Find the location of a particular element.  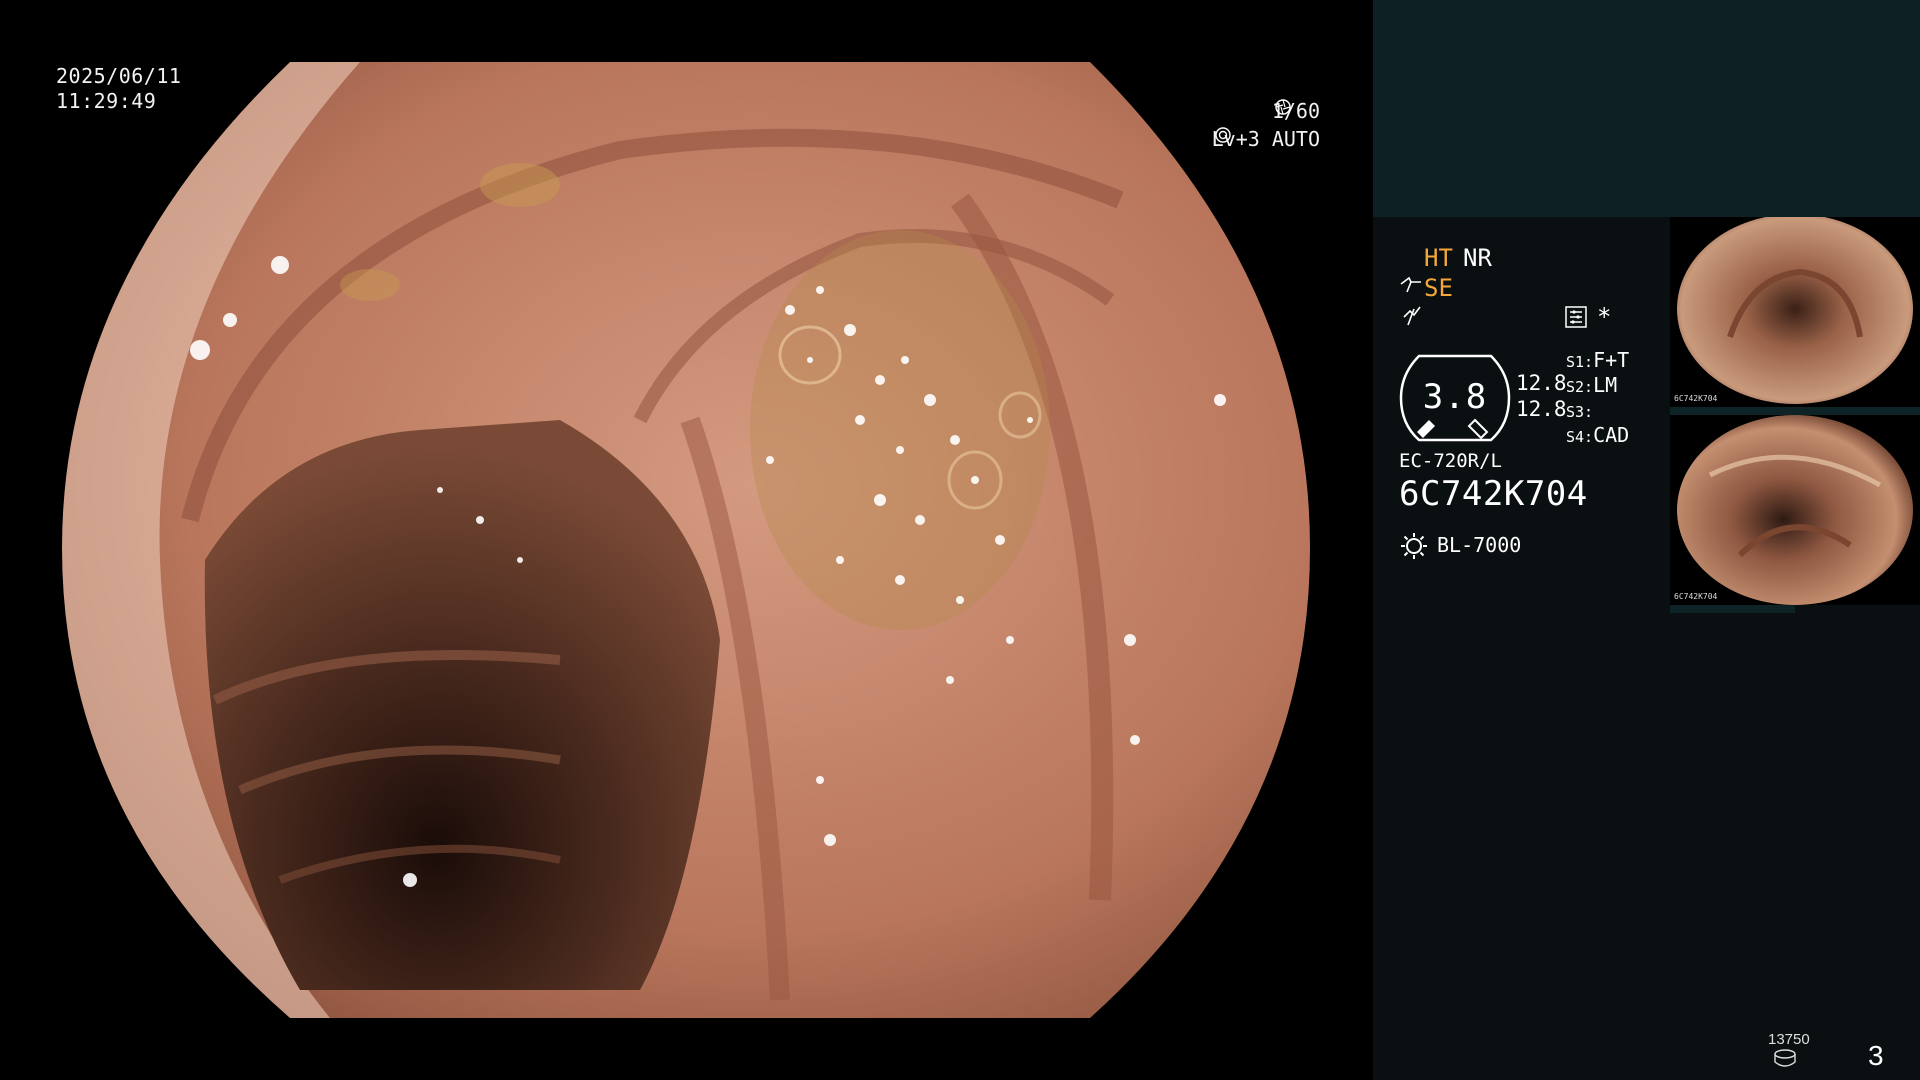

setting-s3: S3: is located at coordinates (1579, 410).